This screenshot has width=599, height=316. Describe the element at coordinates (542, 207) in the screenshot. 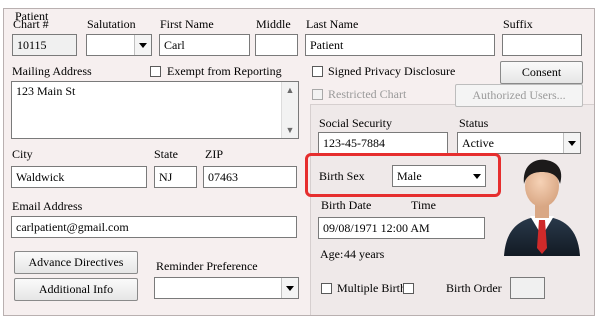

I see `patient-avatar-icon` at that location.